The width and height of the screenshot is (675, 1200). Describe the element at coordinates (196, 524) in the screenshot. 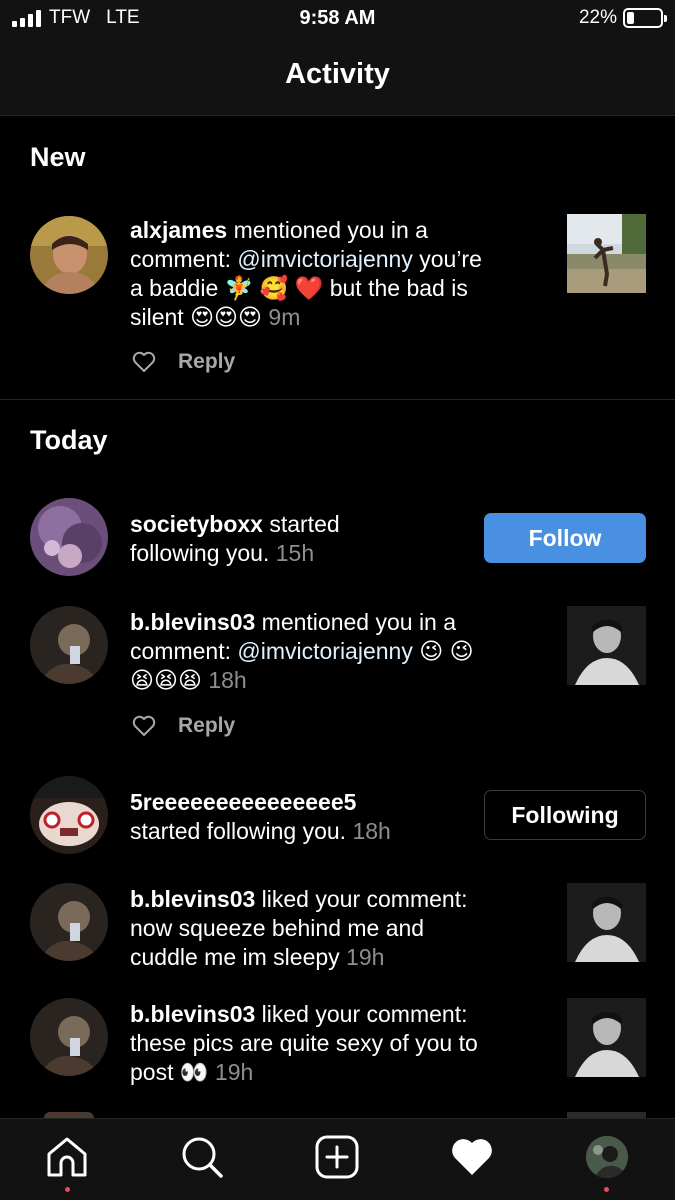

I see `username: societyboxx` at that location.